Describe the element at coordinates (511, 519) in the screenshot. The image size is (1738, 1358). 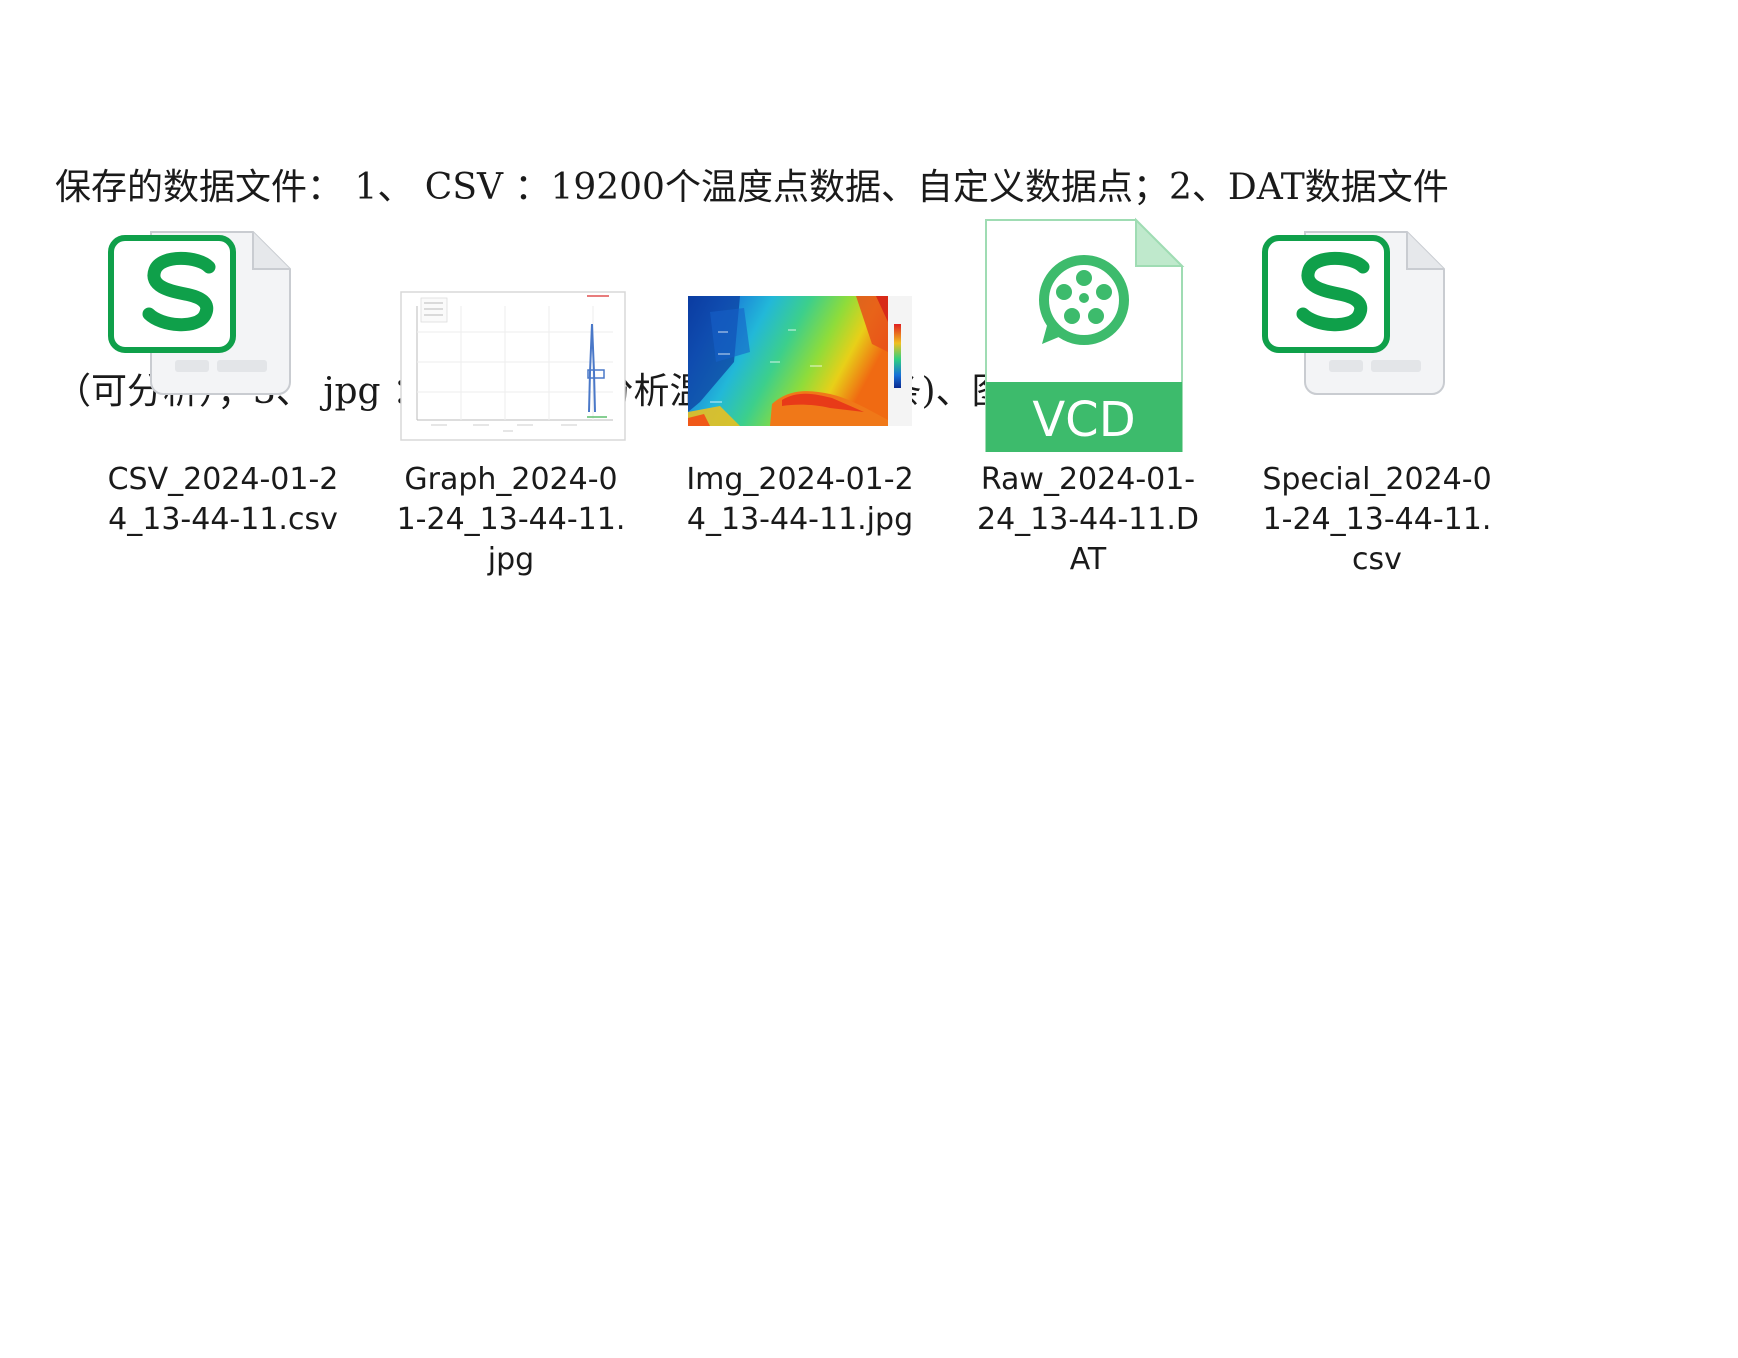
I see `file-name: Graph_2024-01-24_13-44-11.jpg` at that location.